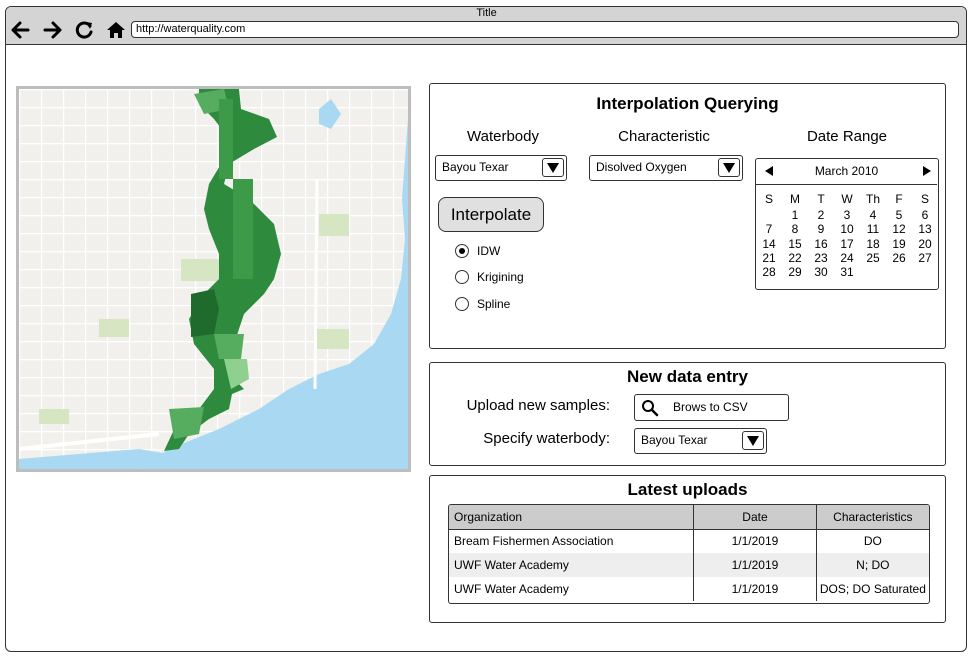  What do you see at coordinates (795, 229) in the screenshot?
I see `calendar-day: 8` at bounding box center [795, 229].